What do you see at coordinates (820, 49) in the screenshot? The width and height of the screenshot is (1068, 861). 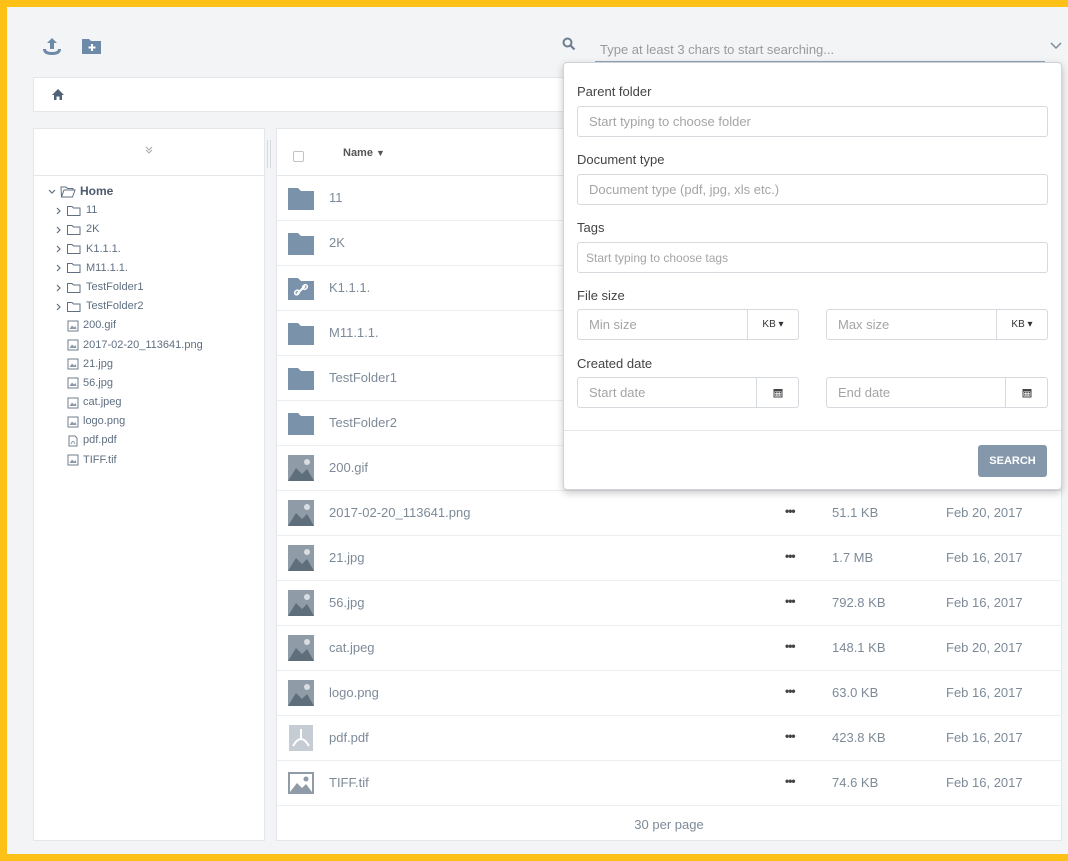 I see `search-input` at bounding box center [820, 49].